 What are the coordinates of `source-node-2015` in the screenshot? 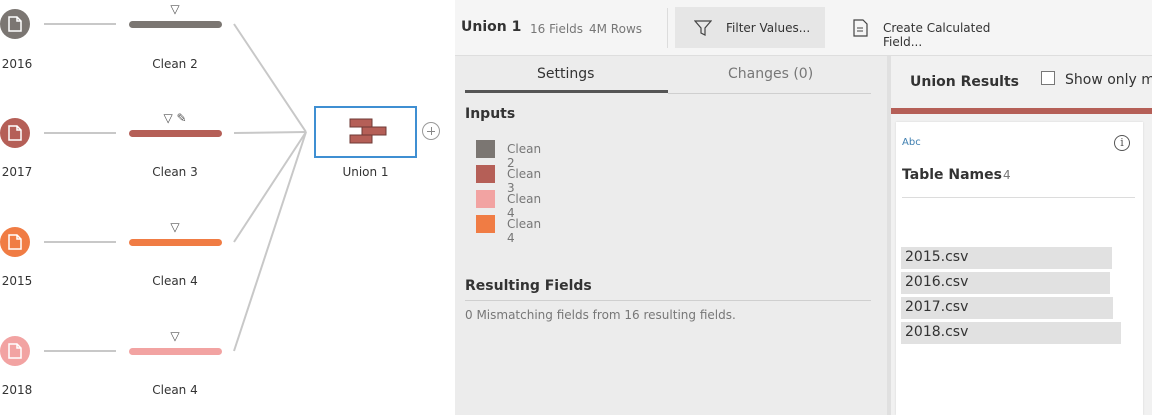 It's located at (15, 242).